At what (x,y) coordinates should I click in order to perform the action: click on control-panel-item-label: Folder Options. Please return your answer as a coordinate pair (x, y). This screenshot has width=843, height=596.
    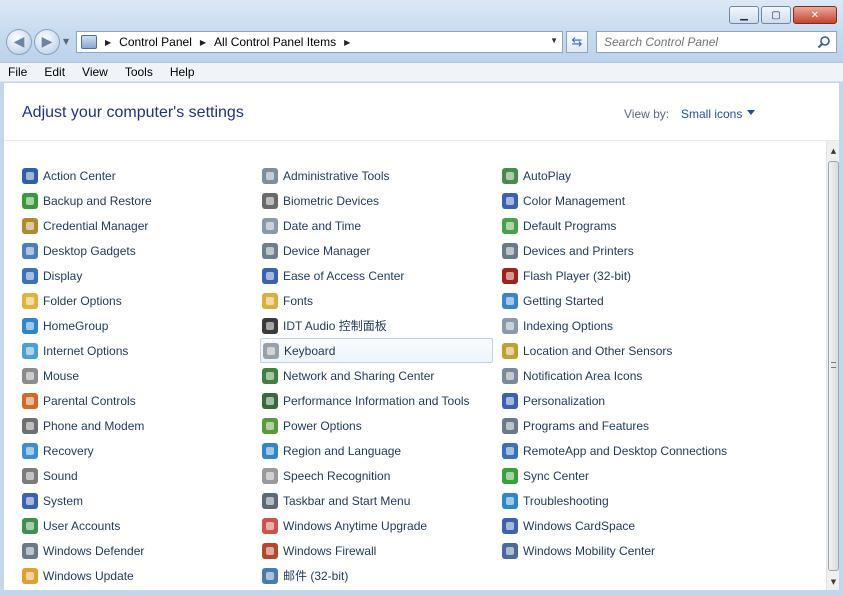
    Looking at the image, I should click on (82, 300).